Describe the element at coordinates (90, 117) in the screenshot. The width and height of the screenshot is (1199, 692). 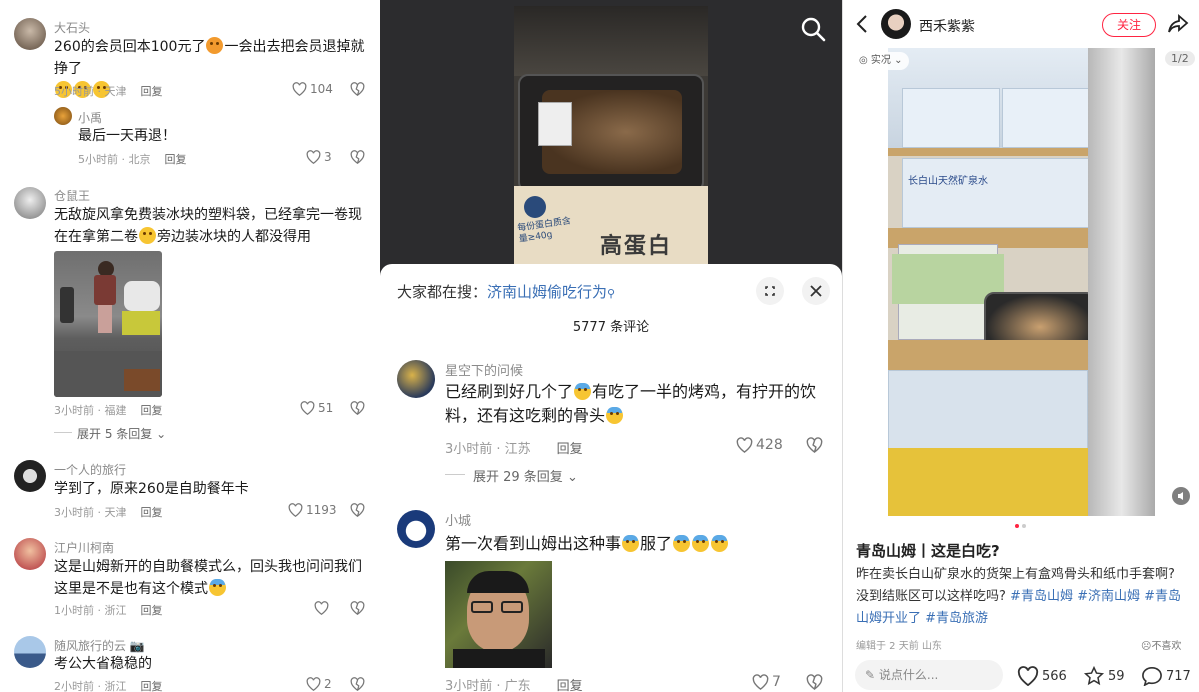
I see `comment-username: 小禹` at that location.